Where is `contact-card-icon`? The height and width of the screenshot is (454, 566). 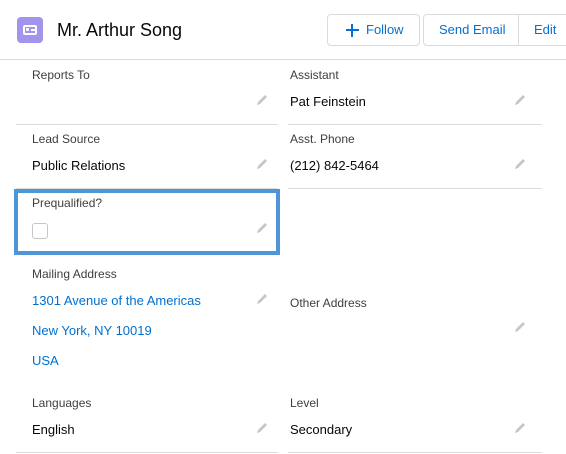 contact-card-icon is located at coordinates (30, 30).